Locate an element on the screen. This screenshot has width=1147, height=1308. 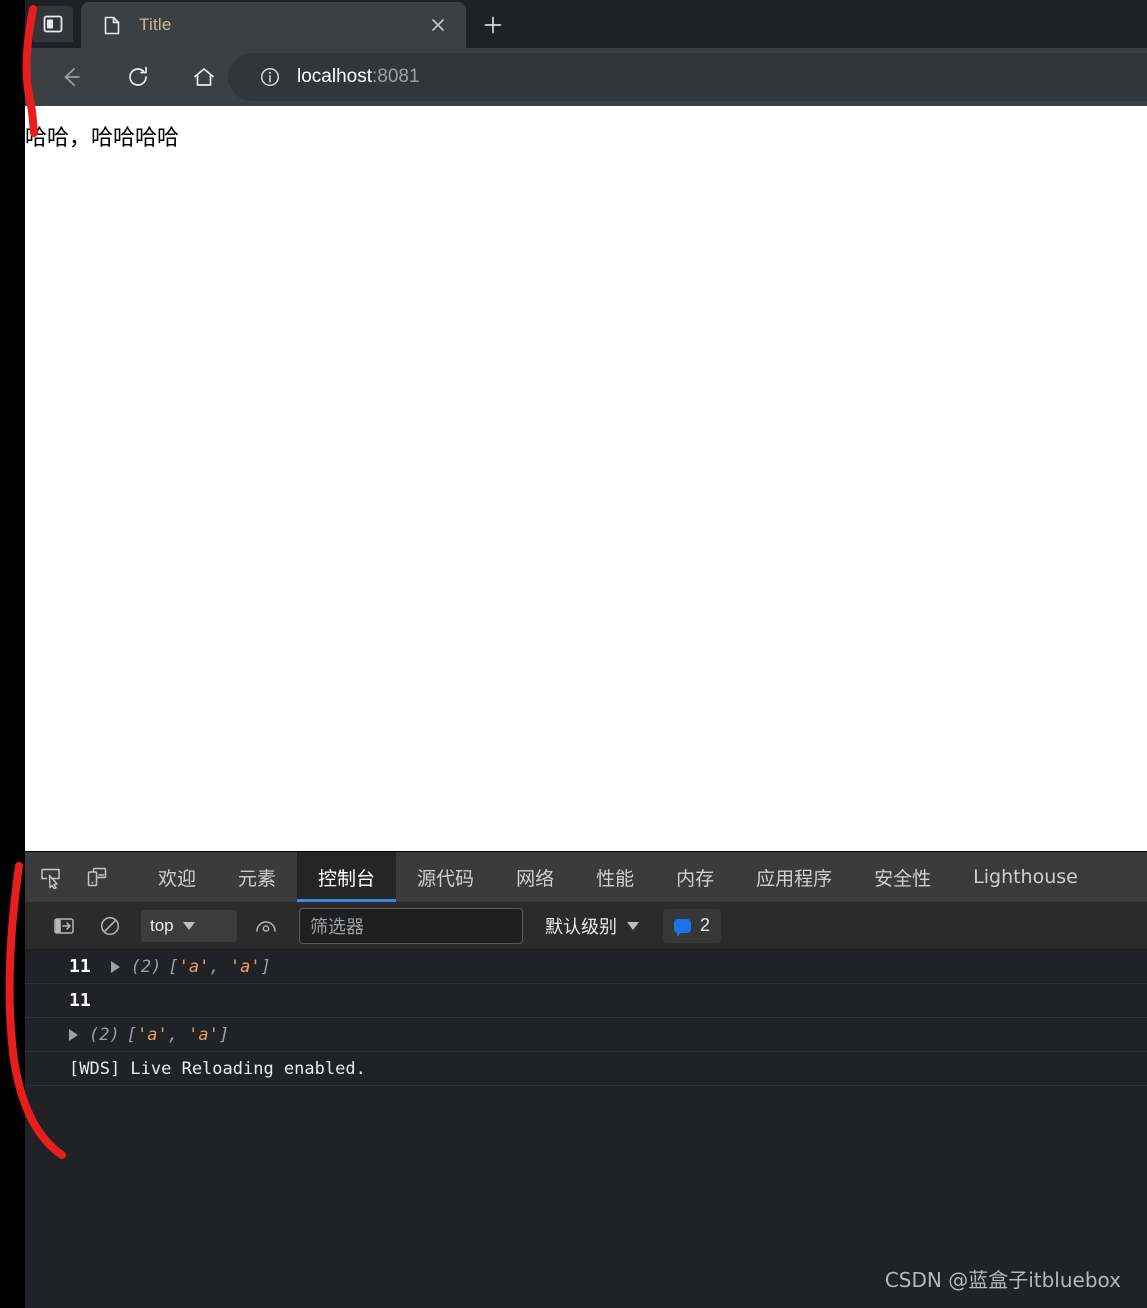
devtools-tab-security: 安全性 is located at coordinates (902, 877).